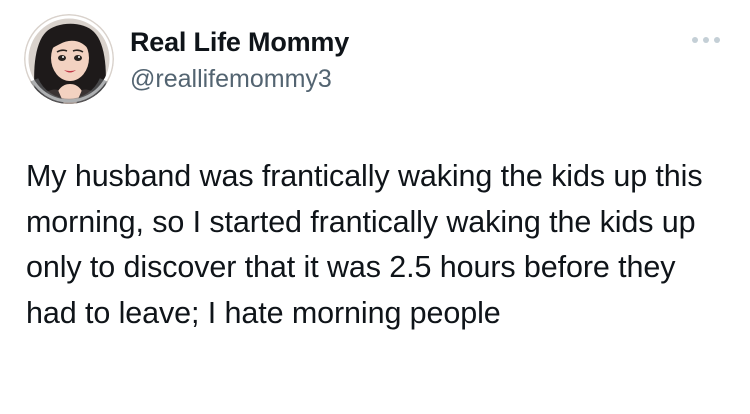  Describe the element at coordinates (706, 40) in the screenshot. I see `more-horizontal-icon` at that location.